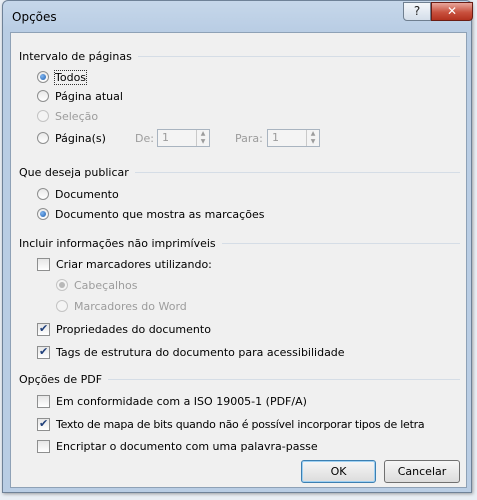  What do you see at coordinates (338, 471) in the screenshot?
I see `ok-button: OK` at bounding box center [338, 471].